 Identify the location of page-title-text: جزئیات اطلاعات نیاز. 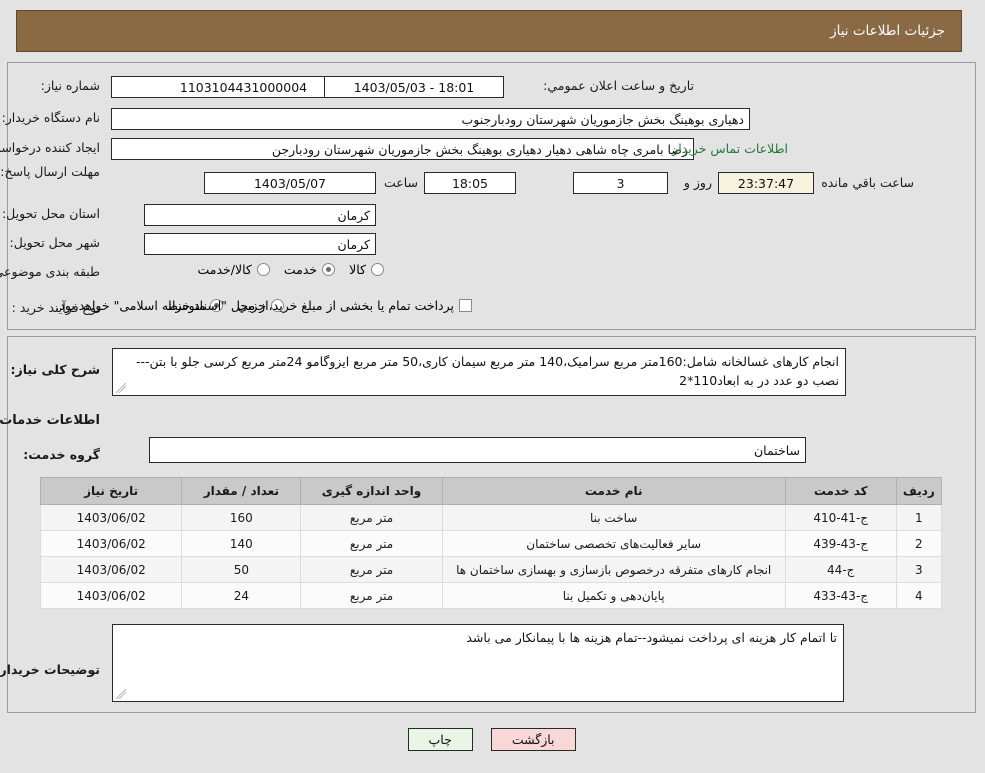
(888, 31).